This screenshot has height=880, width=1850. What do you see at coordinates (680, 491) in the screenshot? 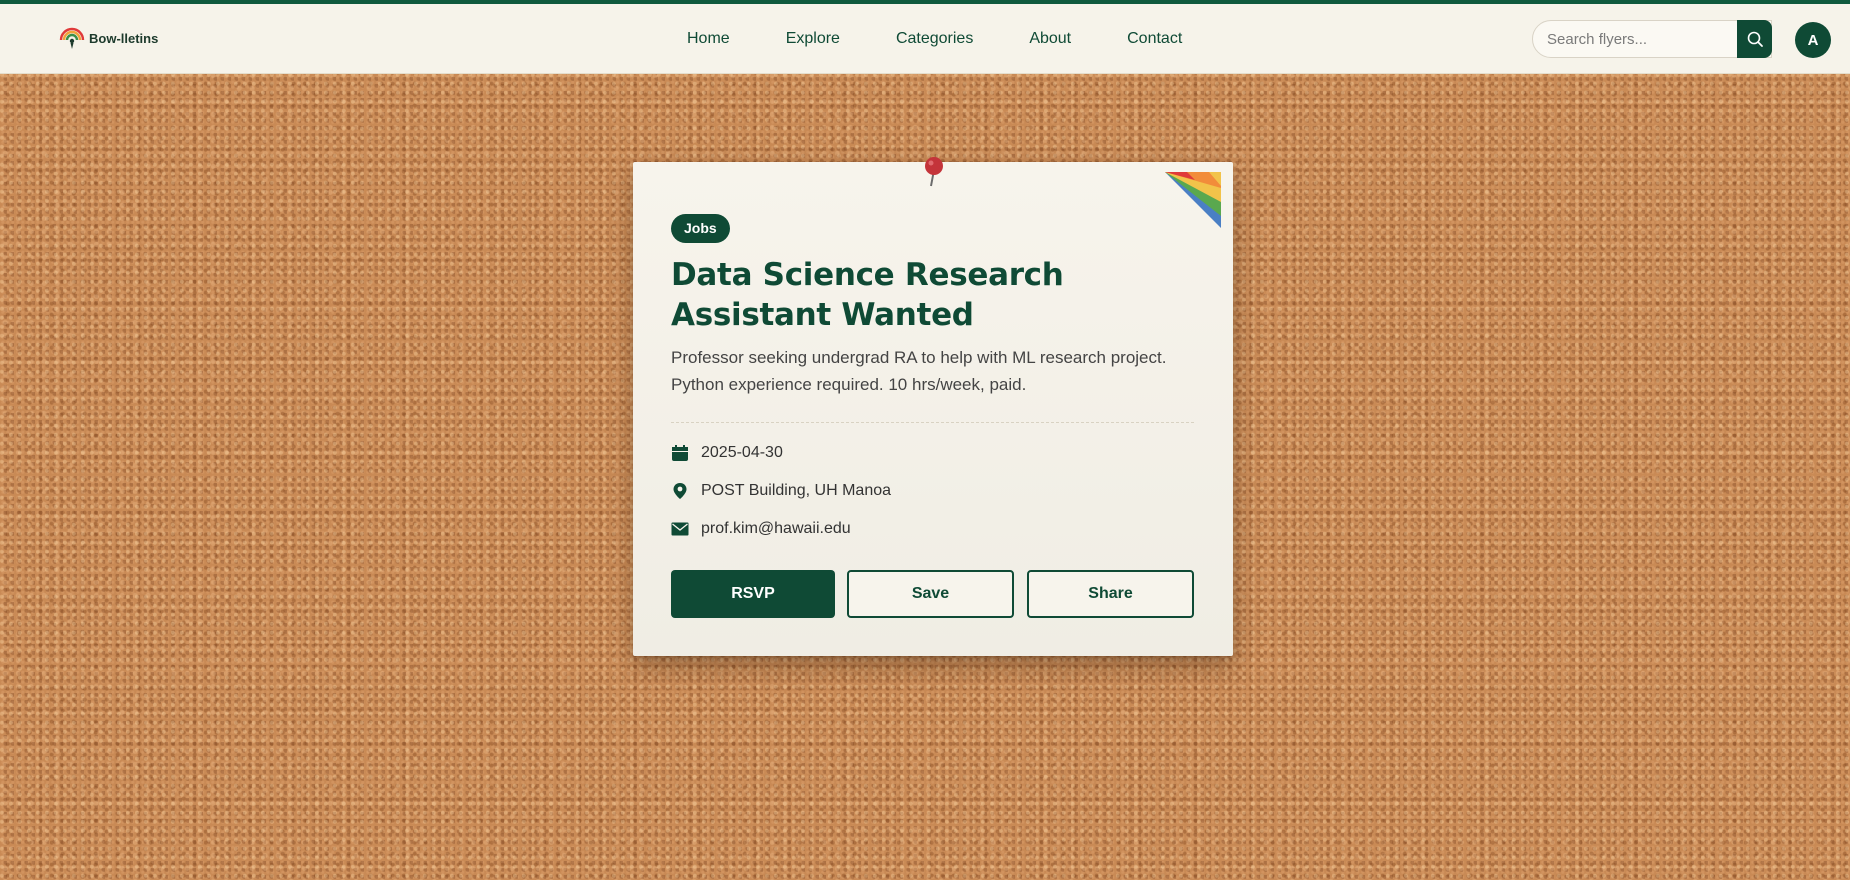
I see `map-pin-icon` at bounding box center [680, 491].